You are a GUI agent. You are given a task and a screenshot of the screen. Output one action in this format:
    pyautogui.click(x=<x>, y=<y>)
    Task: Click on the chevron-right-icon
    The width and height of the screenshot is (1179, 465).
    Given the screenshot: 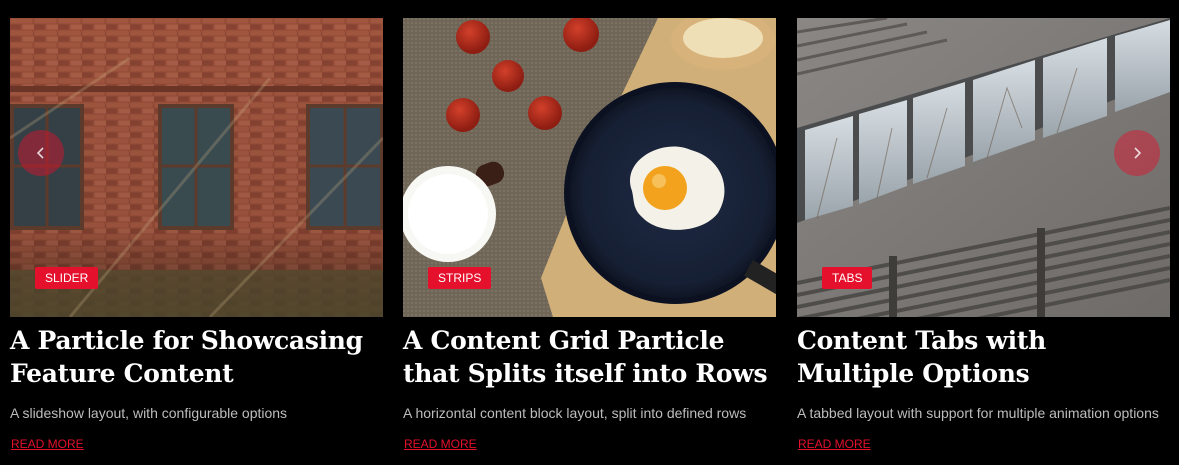 What is the action you would take?
    pyautogui.click(x=1138, y=153)
    